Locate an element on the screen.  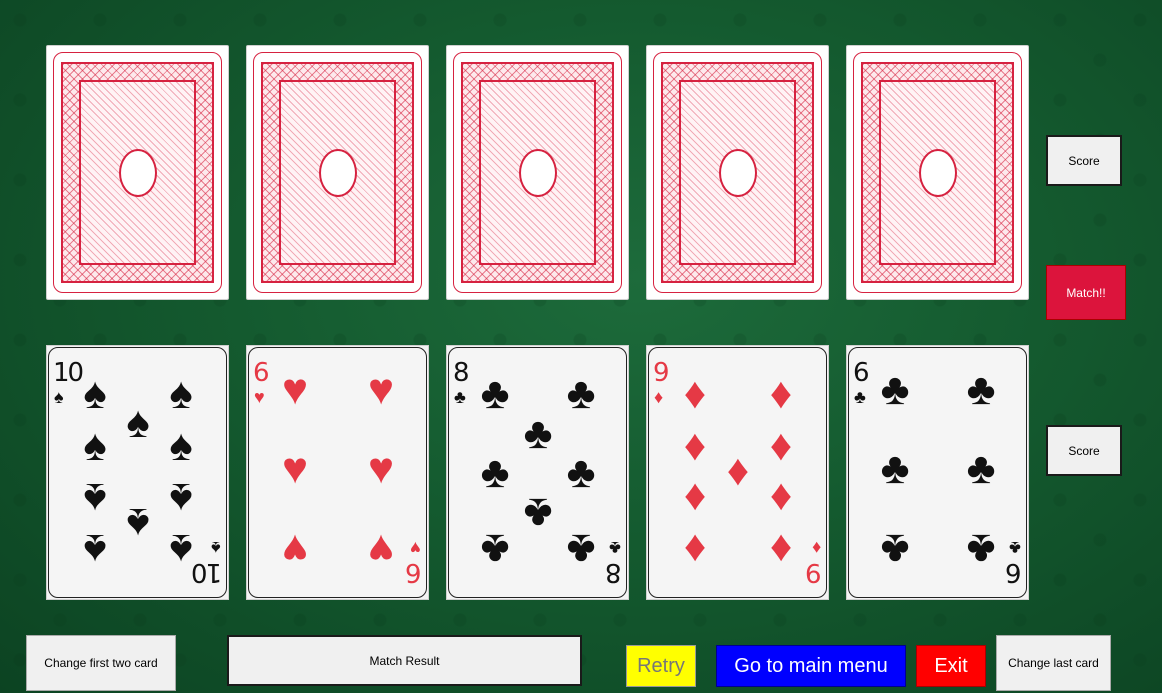
match-result-button: Match Result is located at coordinates (404, 660).